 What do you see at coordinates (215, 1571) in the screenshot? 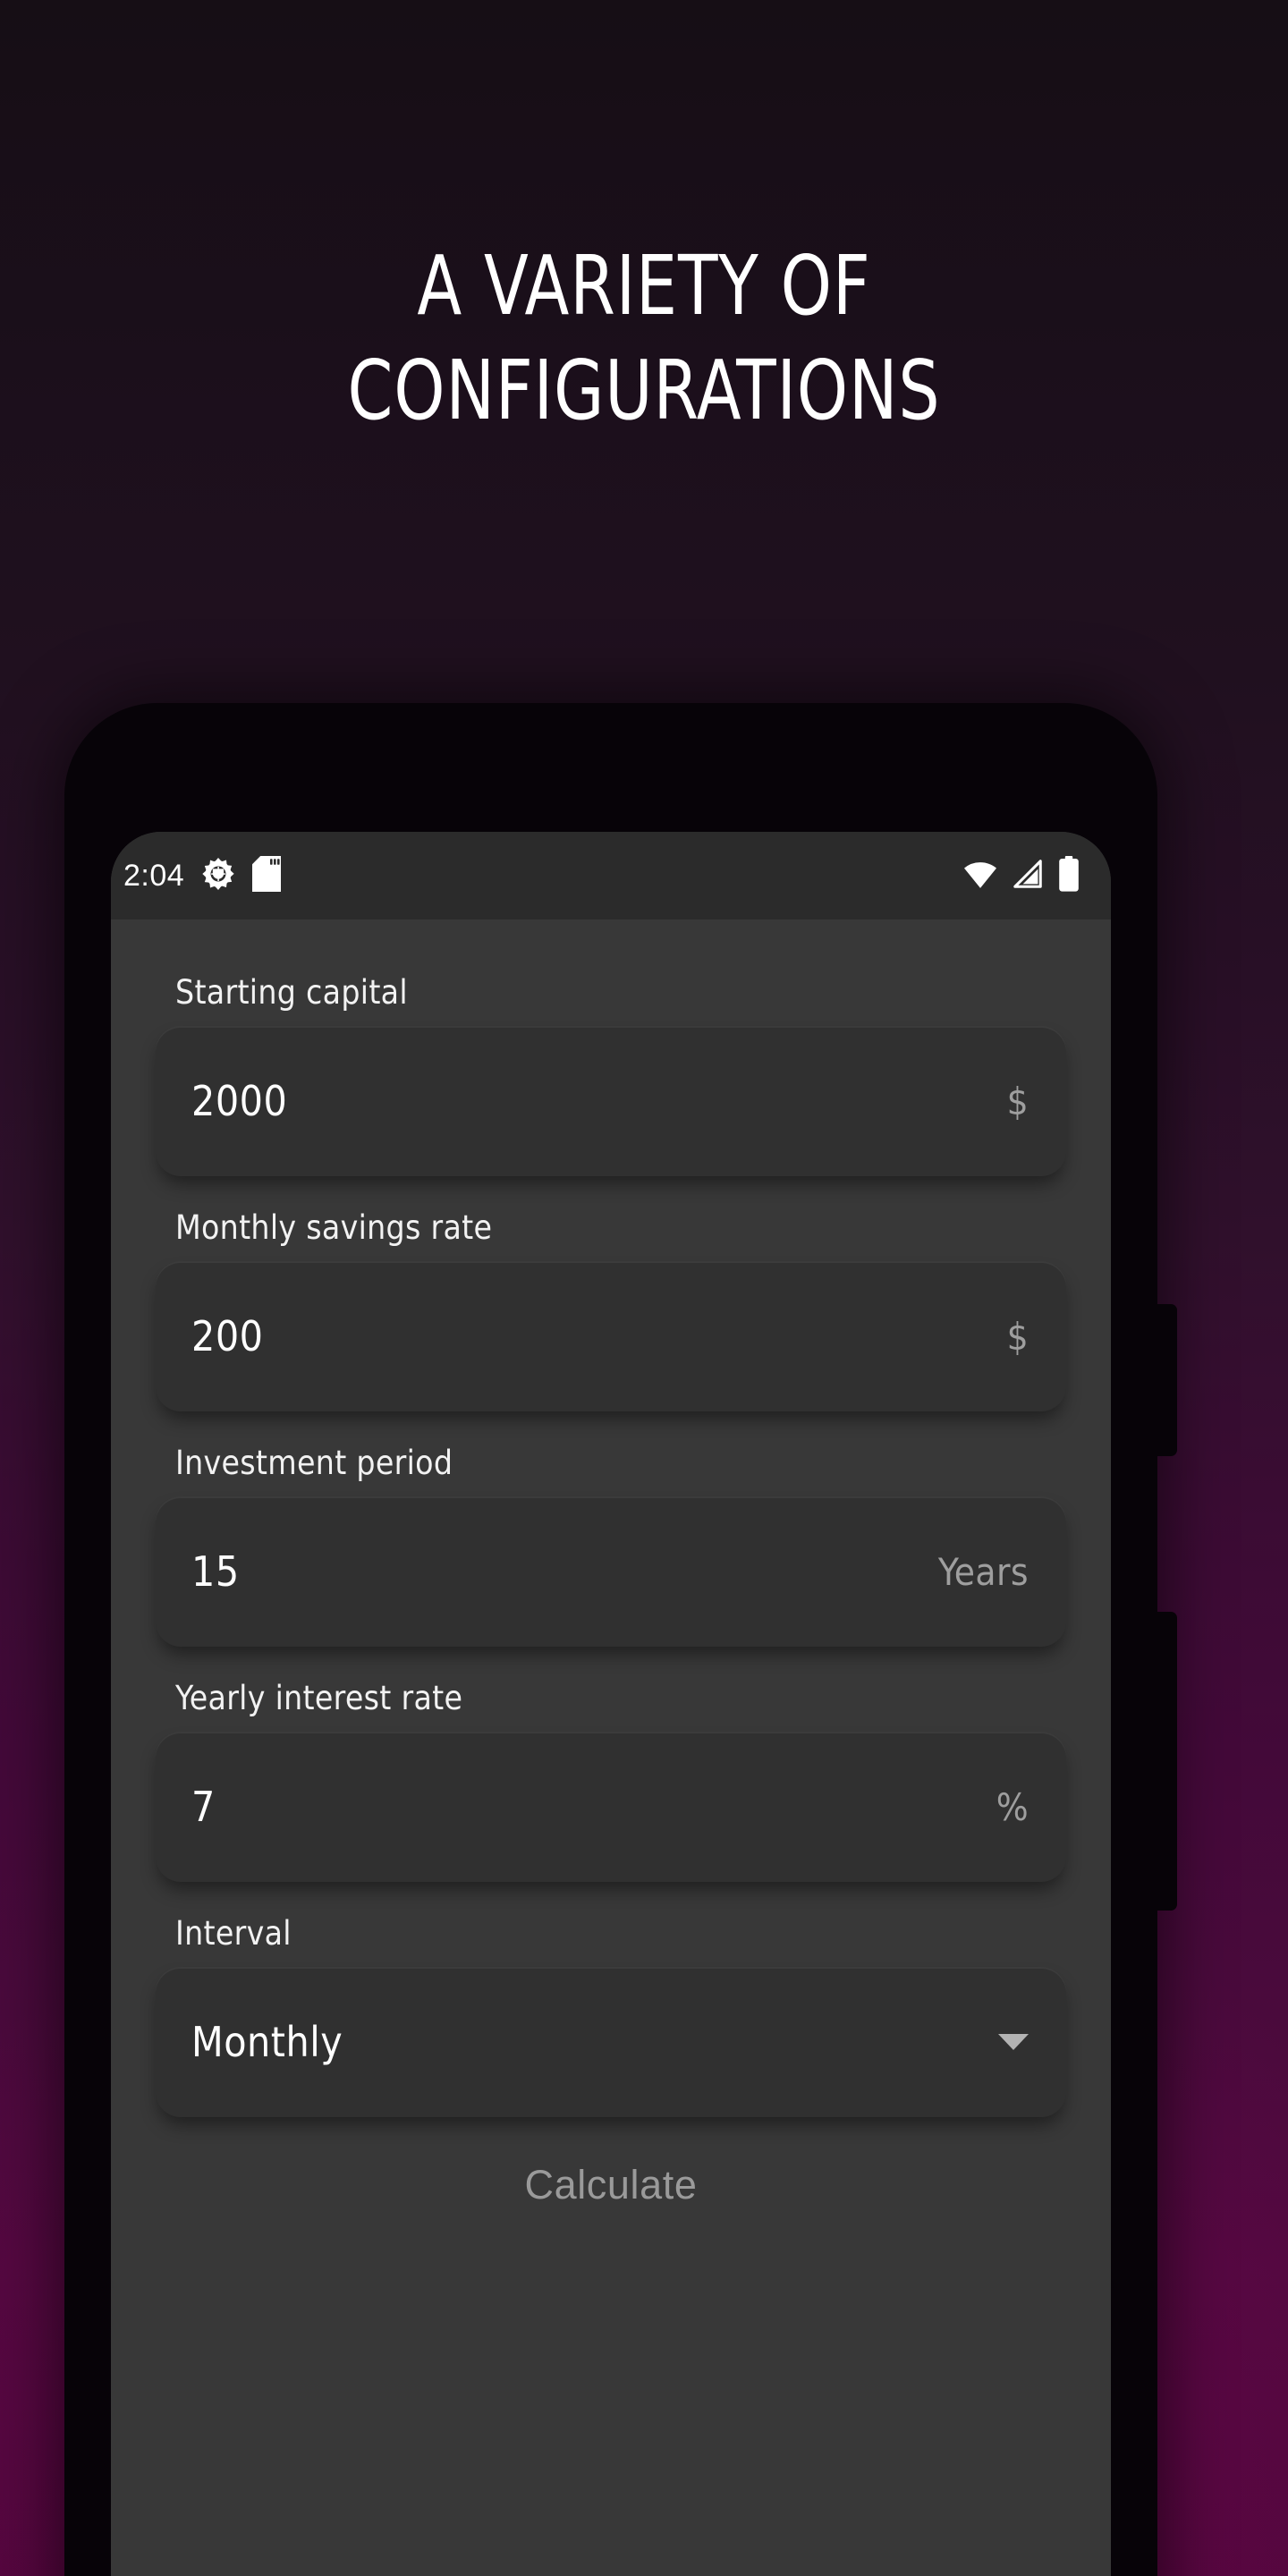
I see `value-investment-period: 15` at bounding box center [215, 1571].